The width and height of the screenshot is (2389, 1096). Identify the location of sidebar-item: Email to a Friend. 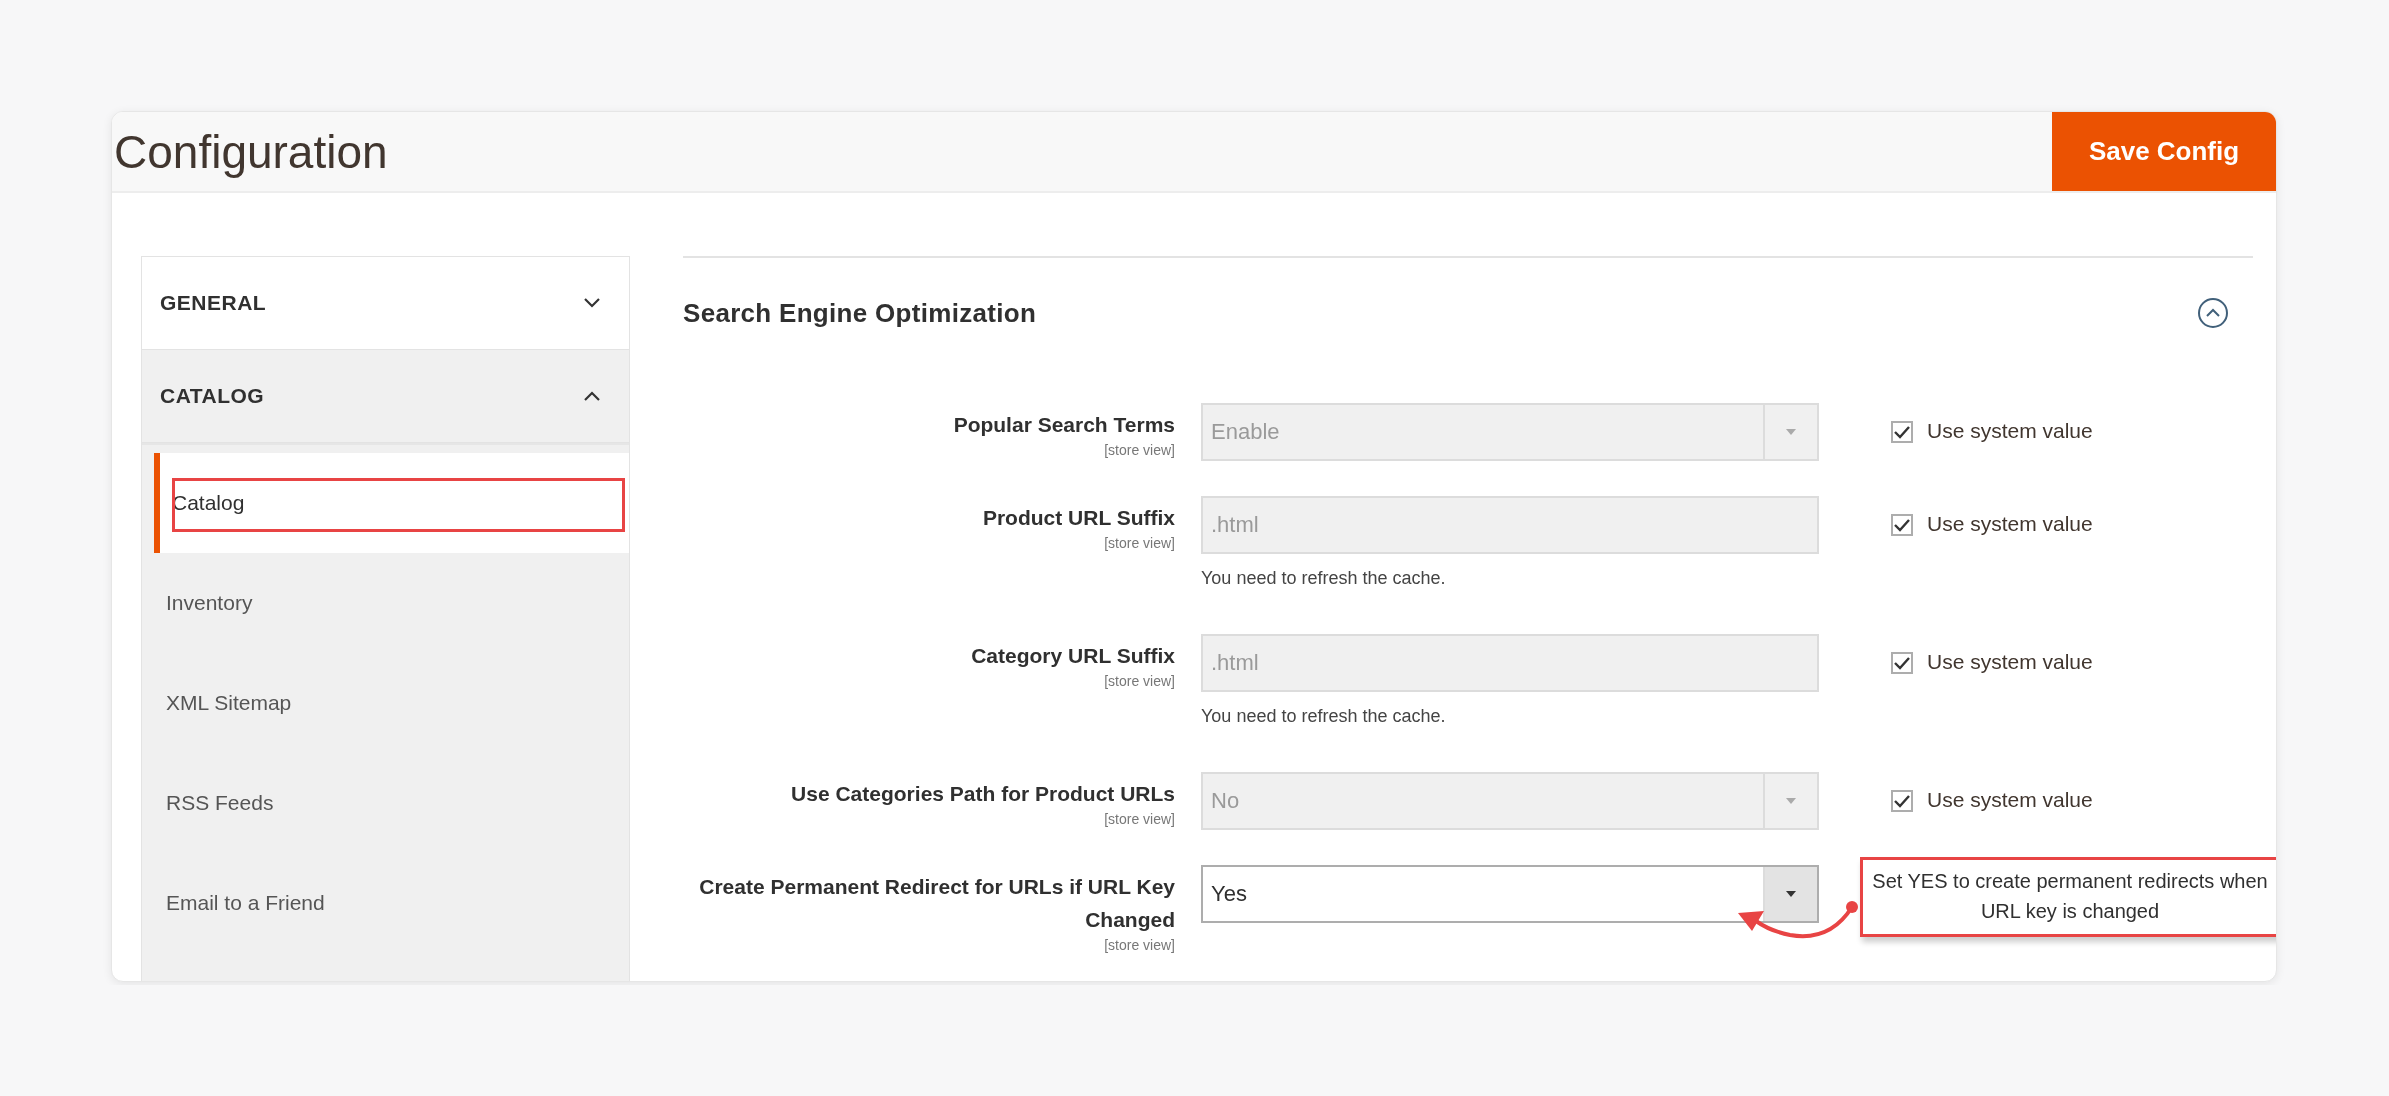
(385, 903).